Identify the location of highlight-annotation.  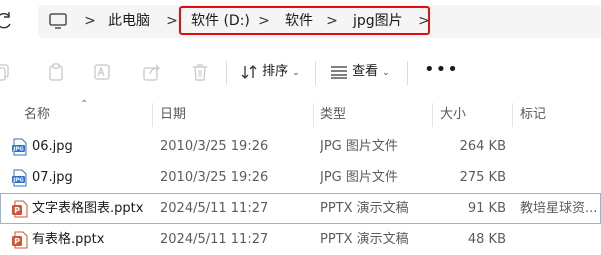
(304, 20).